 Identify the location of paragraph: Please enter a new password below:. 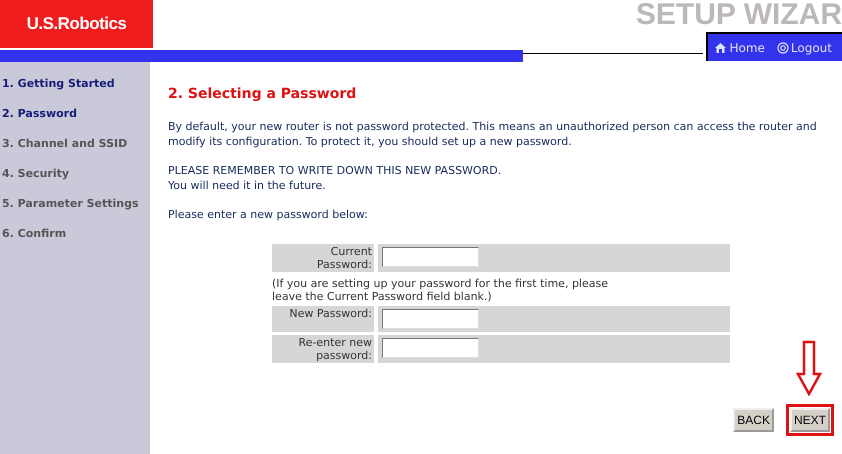
(268, 214).